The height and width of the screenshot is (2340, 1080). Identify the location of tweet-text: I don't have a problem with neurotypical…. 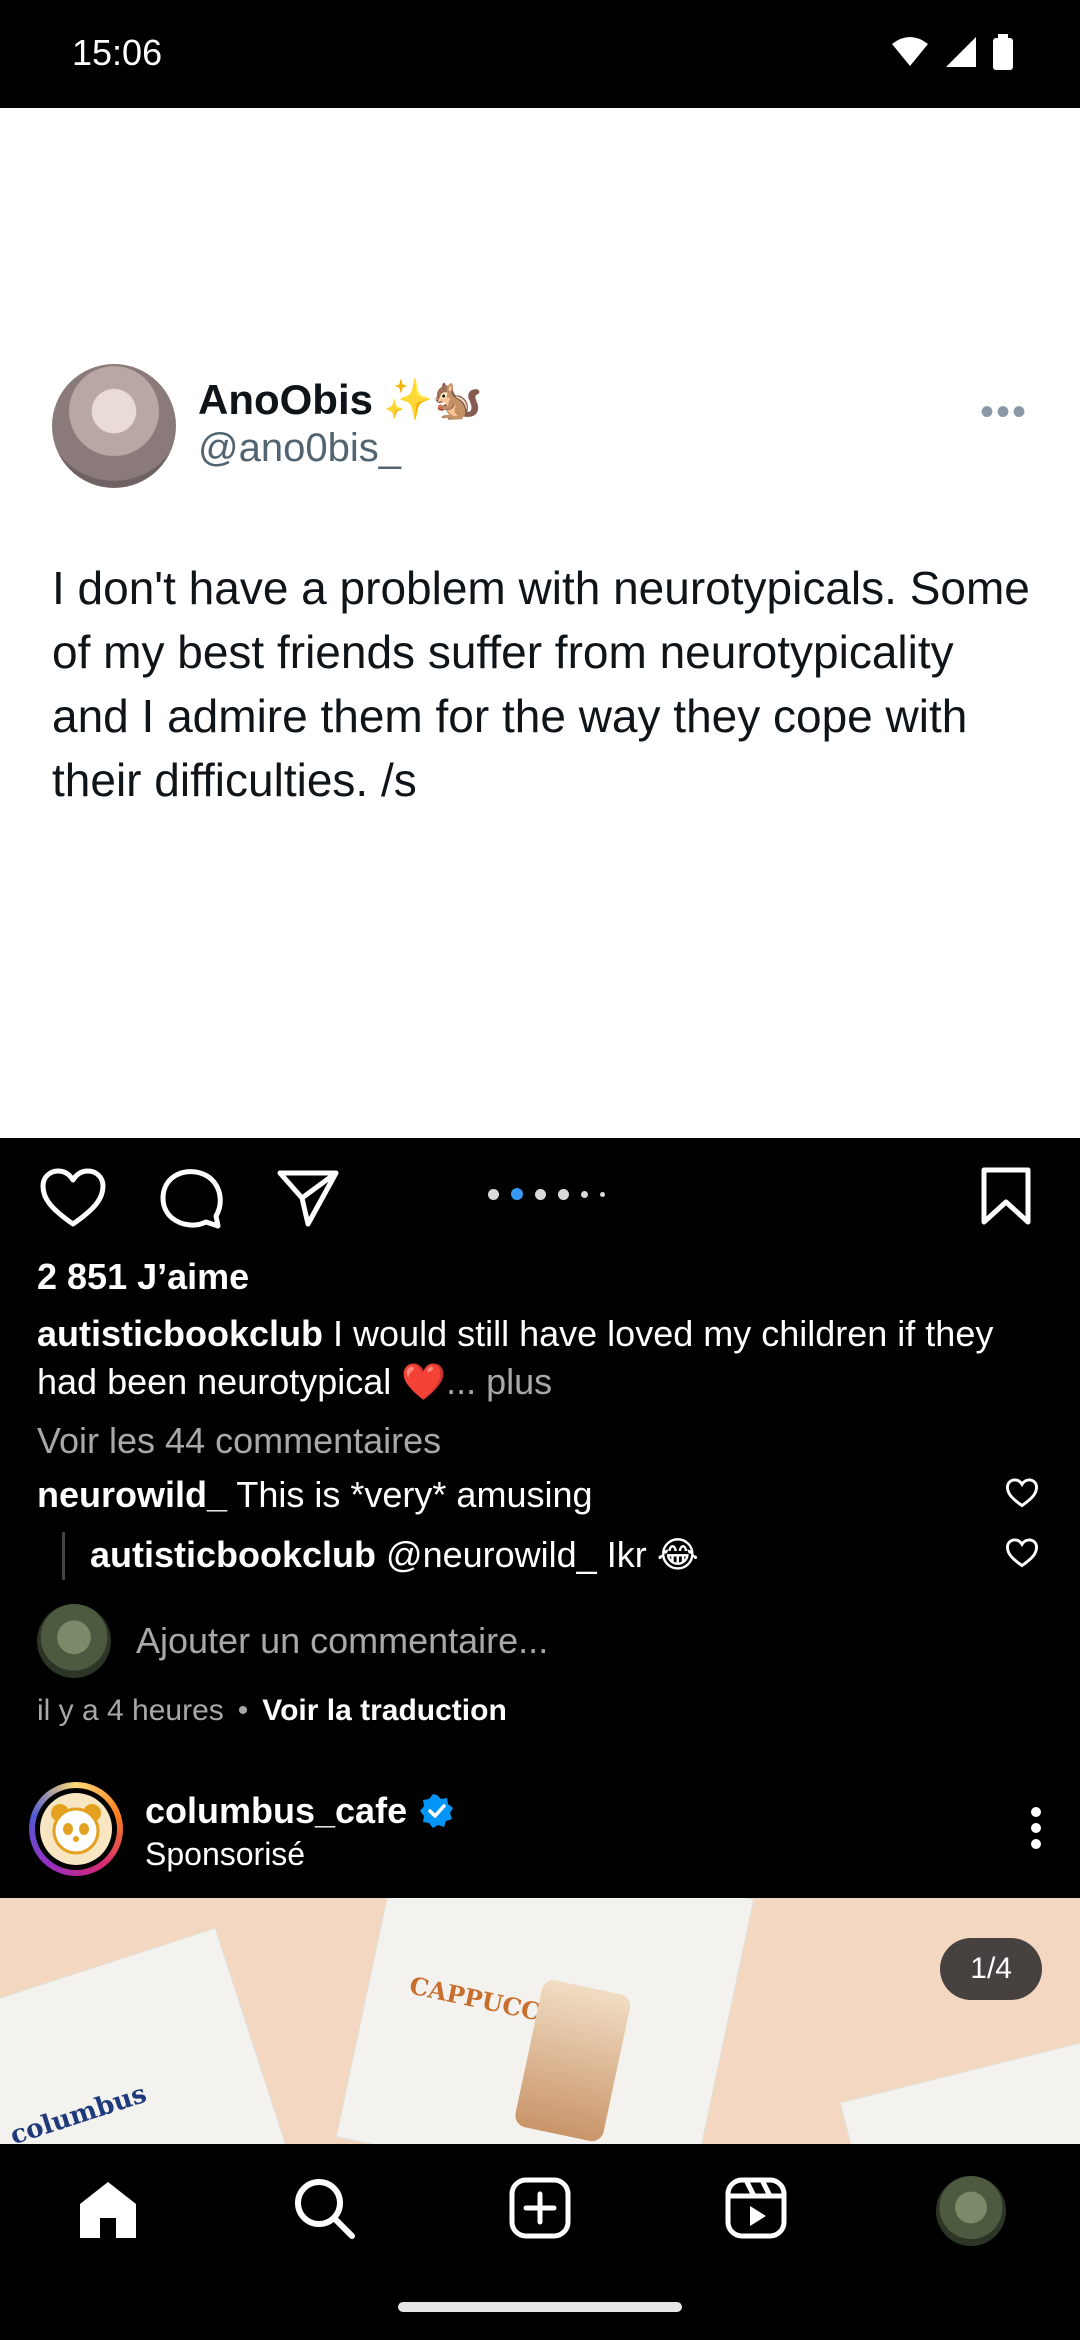
(541, 684).